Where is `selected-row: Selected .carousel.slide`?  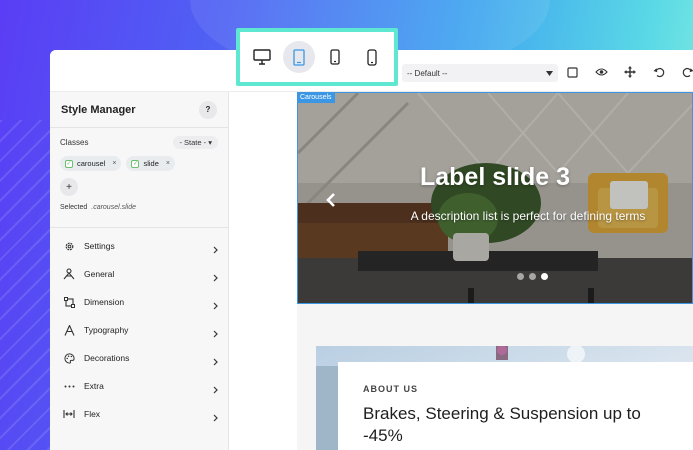
selected-row: Selected .carousel.slide is located at coordinates (139, 207).